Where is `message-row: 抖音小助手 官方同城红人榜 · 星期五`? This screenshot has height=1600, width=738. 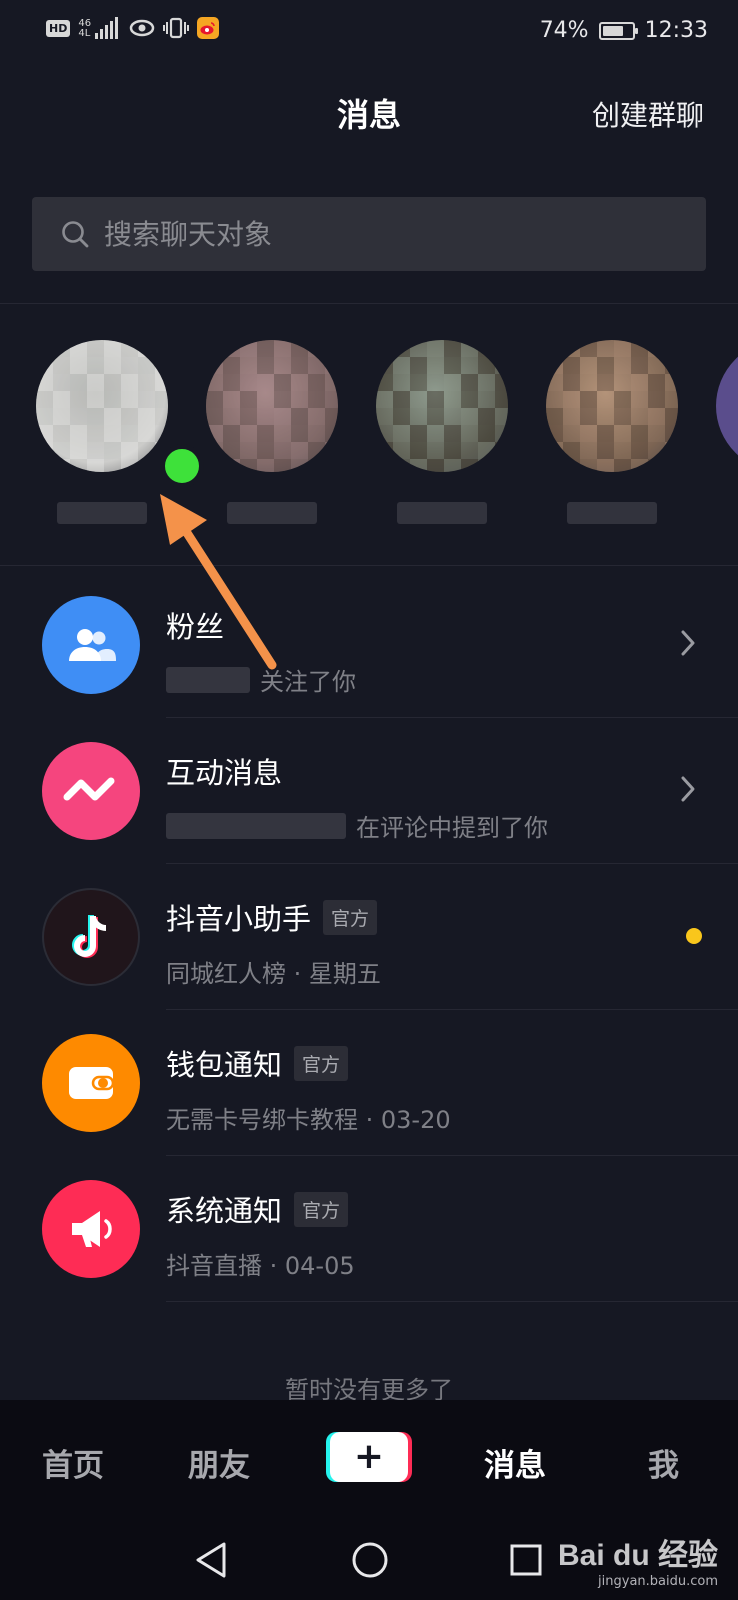
message-row: 抖音小助手 官方同城红人榜 · 星期五 is located at coordinates (369, 936).